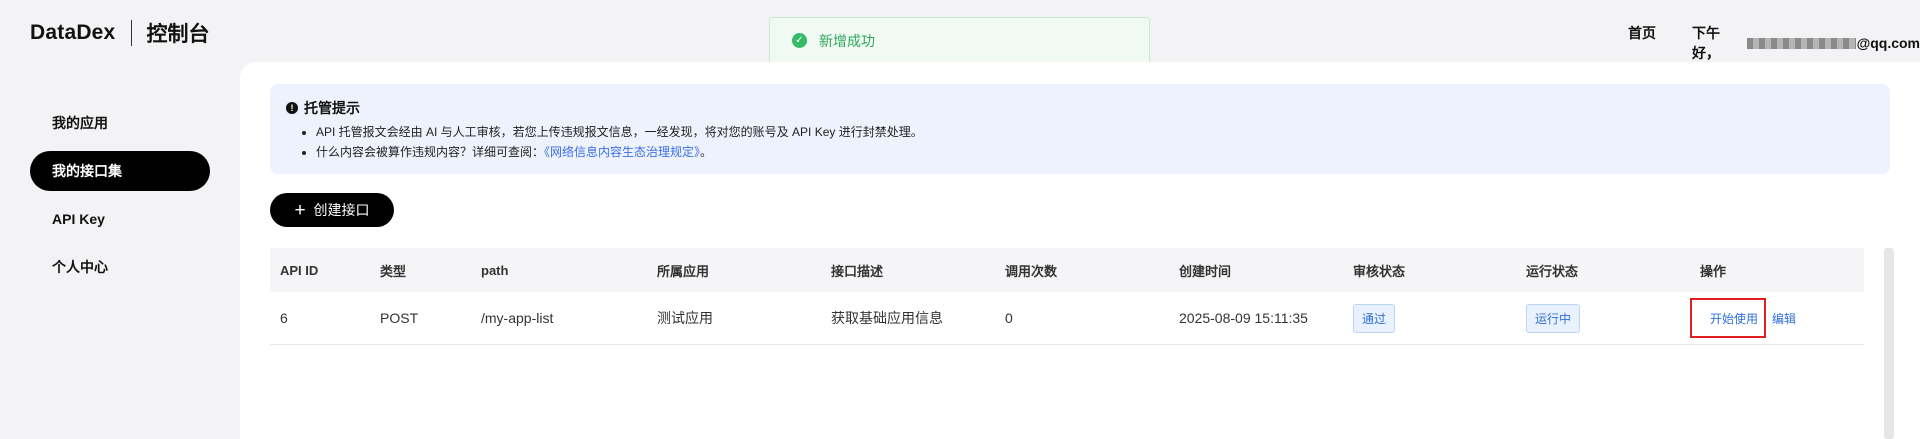  What do you see at coordinates (799, 40) in the screenshot?
I see `check-circle-icon: ✓` at bounding box center [799, 40].